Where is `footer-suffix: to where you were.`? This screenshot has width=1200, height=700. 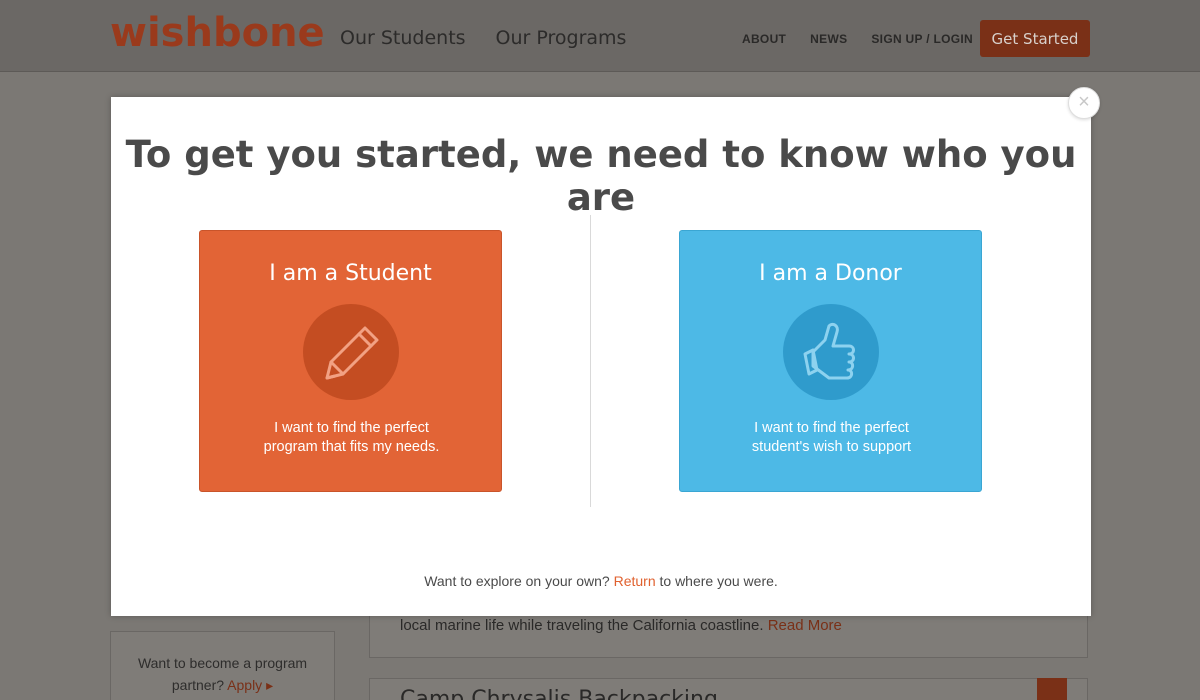
footer-suffix: to where you were. is located at coordinates (718, 581).